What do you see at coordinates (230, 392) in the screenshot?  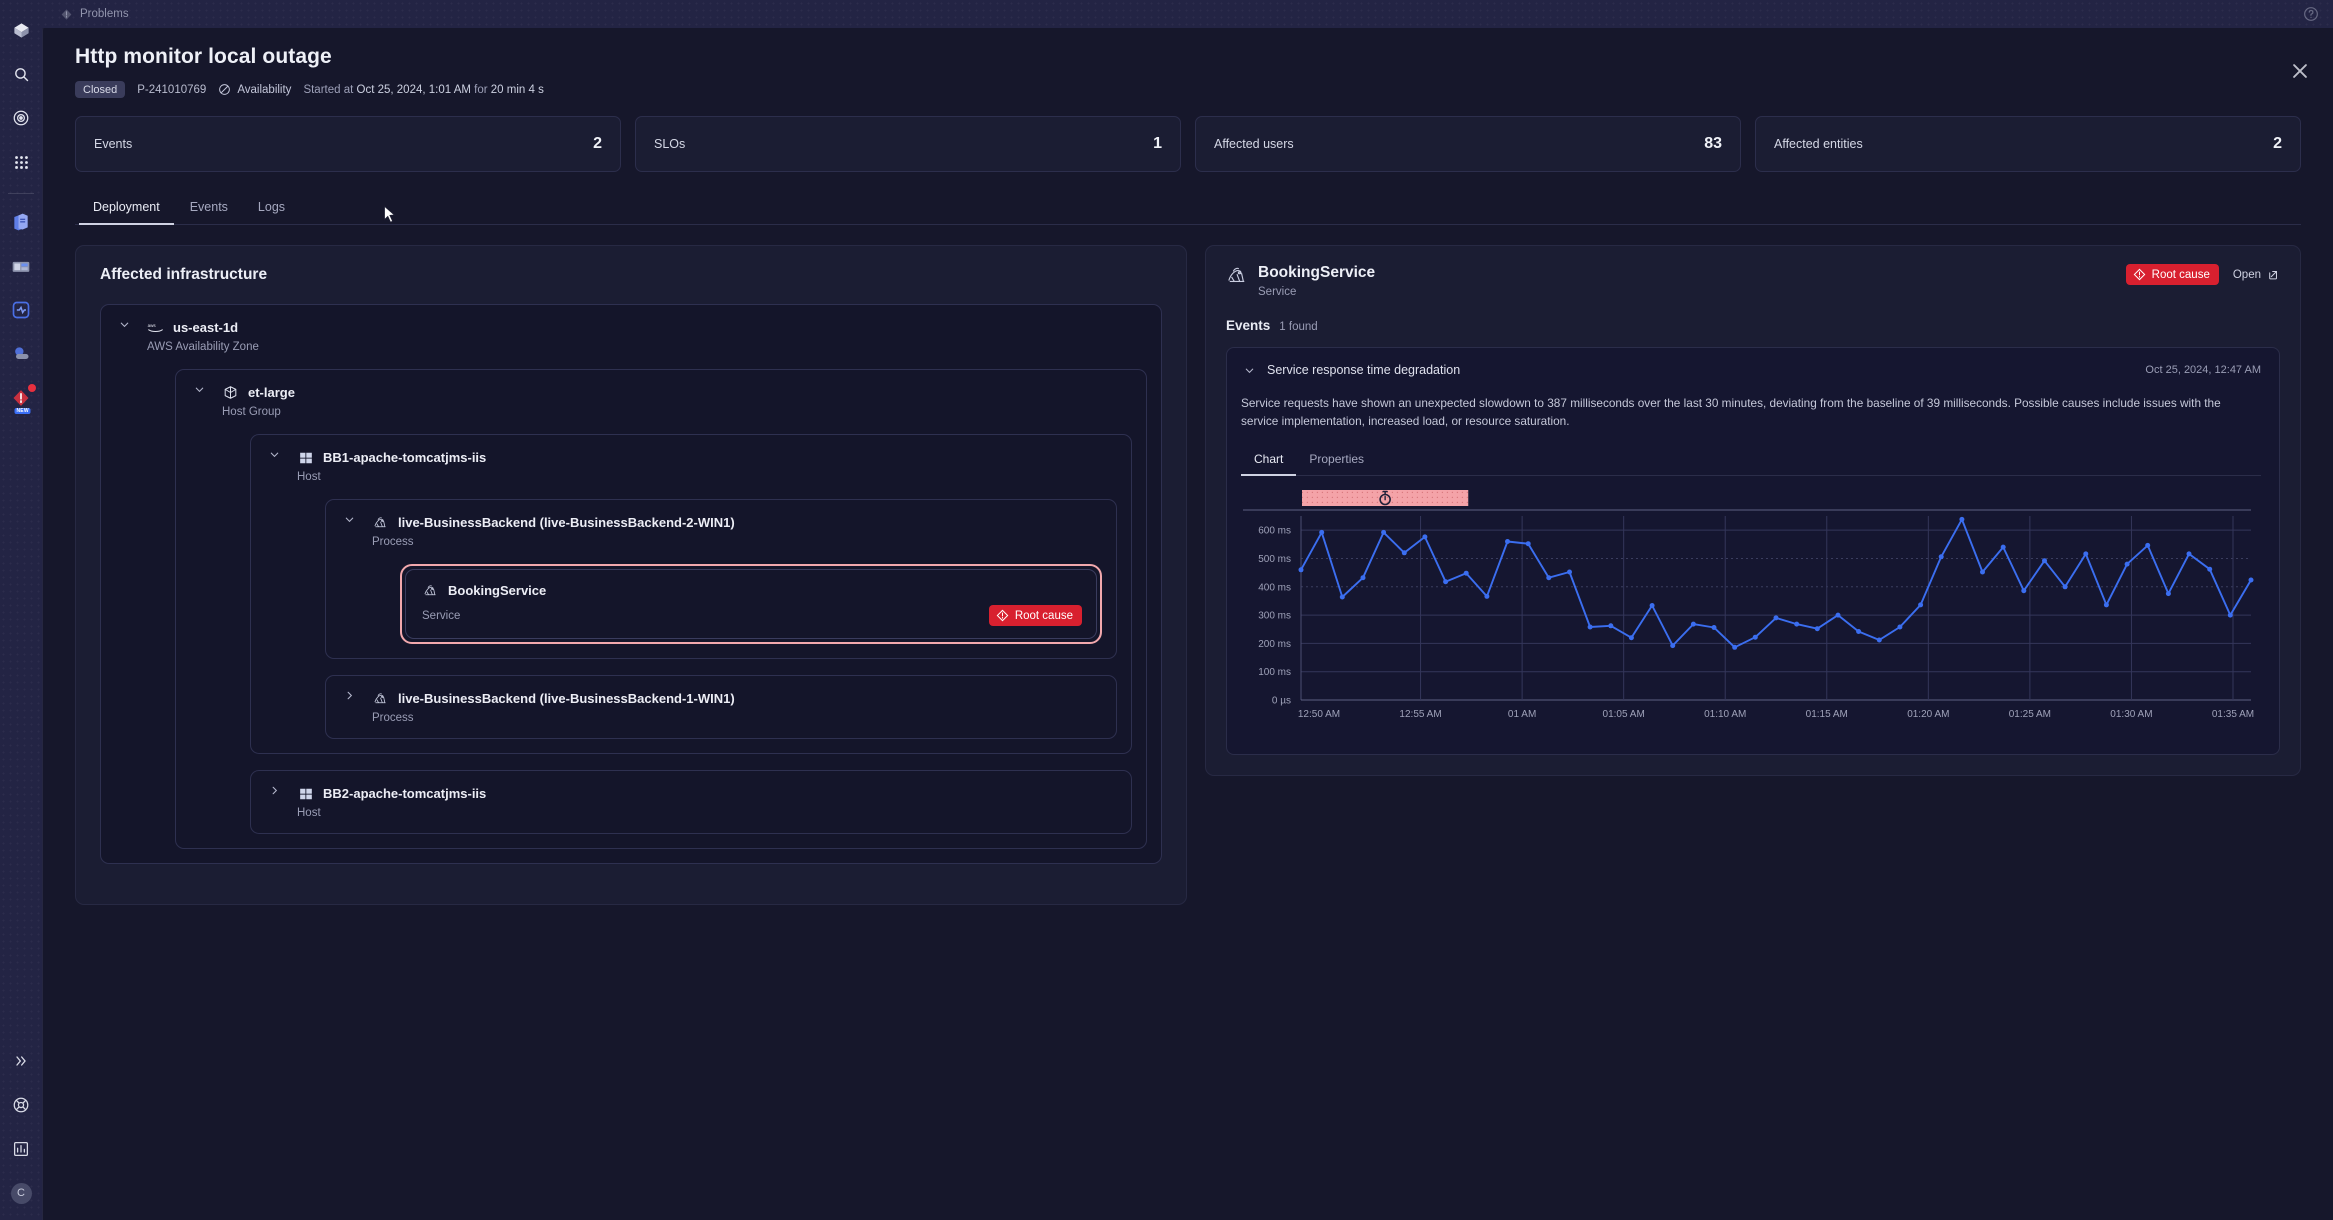 I see `cube-icon` at bounding box center [230, 392].